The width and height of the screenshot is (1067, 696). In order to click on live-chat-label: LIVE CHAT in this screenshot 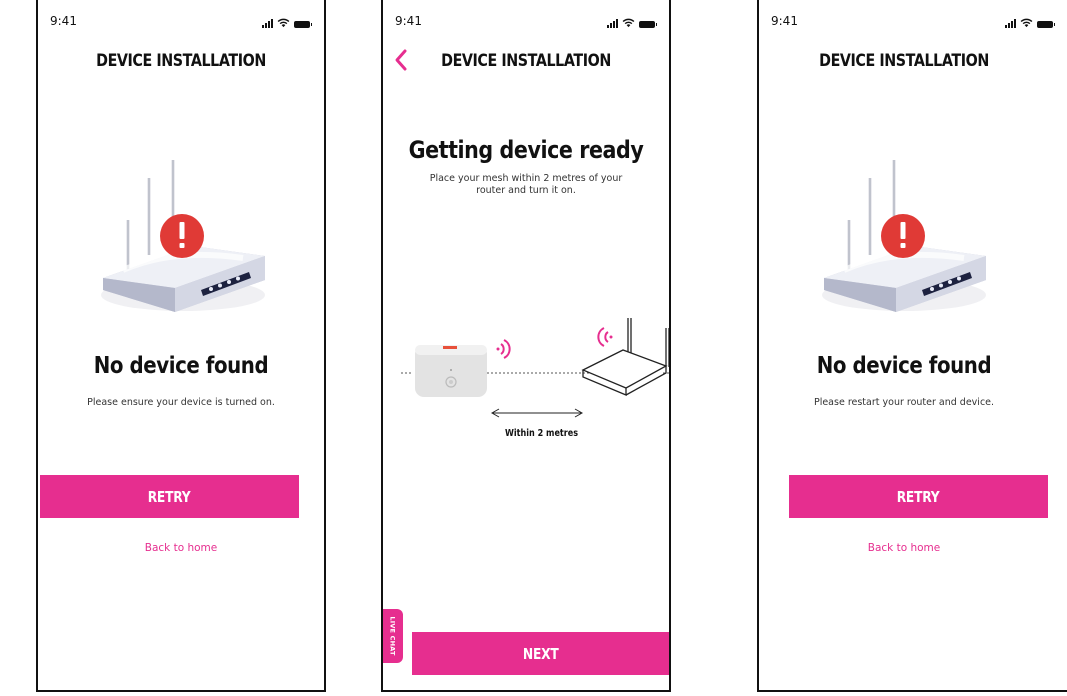, I will do `click(393, 636)`.